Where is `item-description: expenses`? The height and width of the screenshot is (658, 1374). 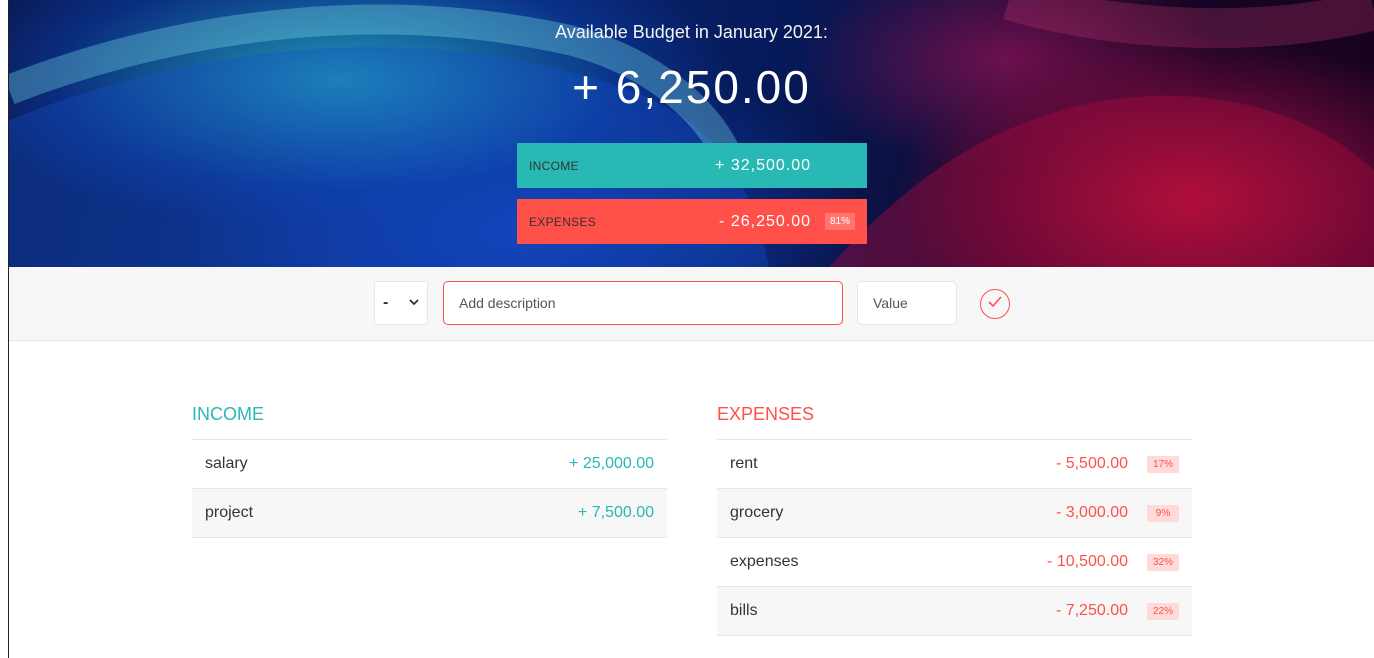 item-description: expenses is located at coordinates (764, 561).